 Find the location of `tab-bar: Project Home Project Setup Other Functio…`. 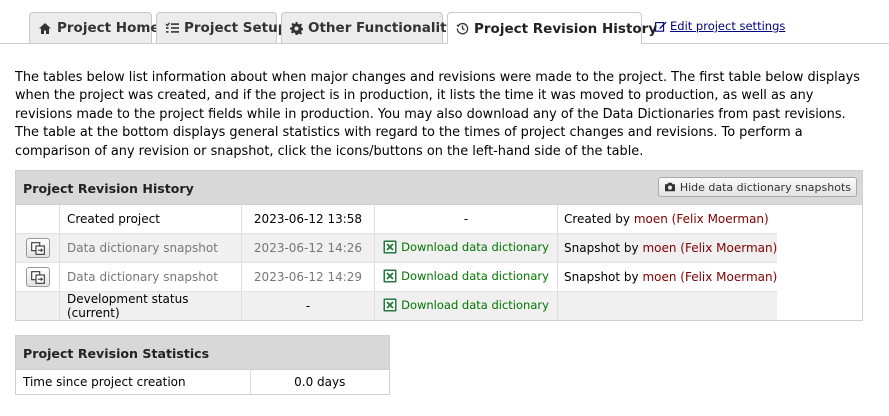

tab-bar: Project Home Project Setup Other Functio… is located at coordinates (444, 22).